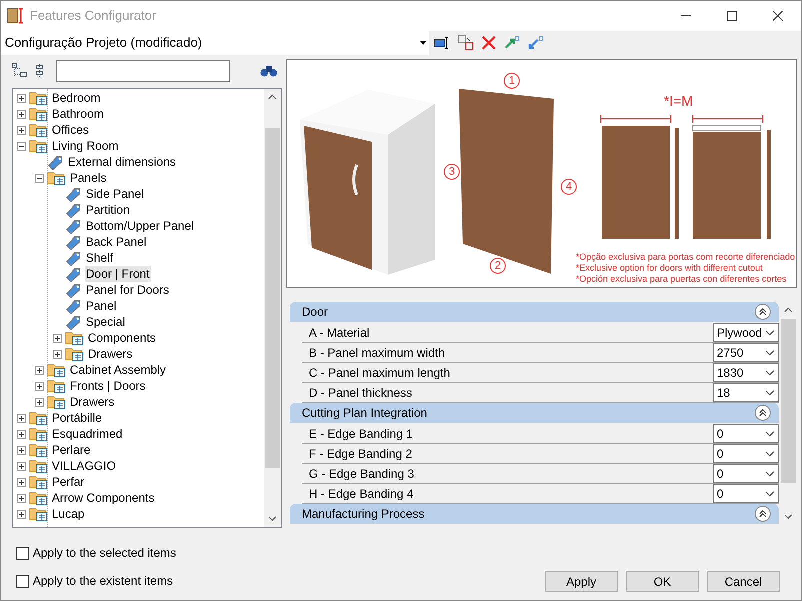 The image size is (802, 601). What do you see at coordinates (140, 226) in the screenshot?
I see `tree-item: Bottom/Upper Panel` at bounding box center [140, 226].